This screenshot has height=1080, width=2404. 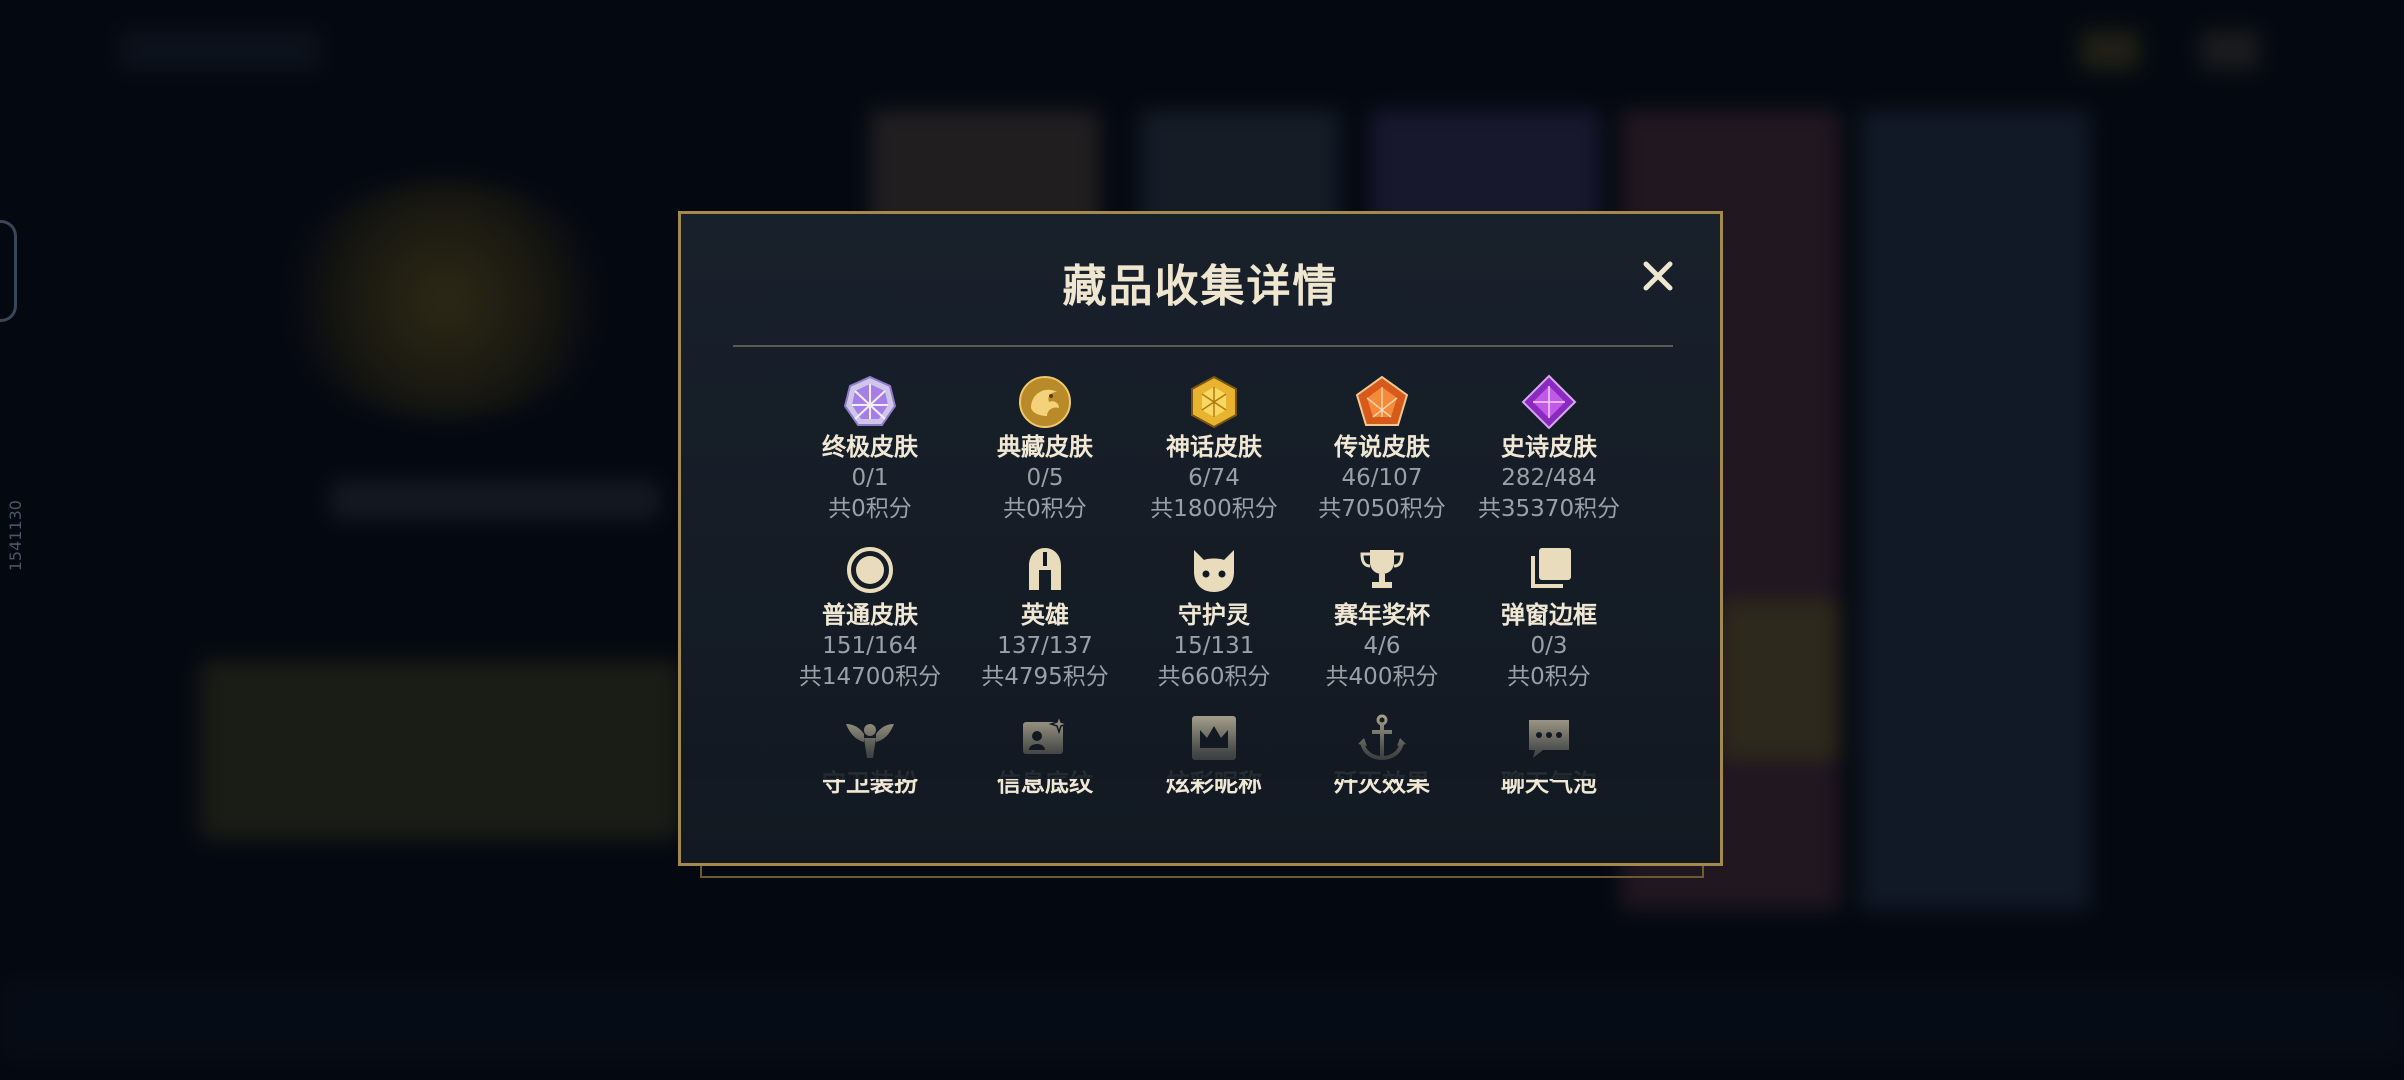 What do you see at coordinates (870, 478) in the screenshot?
I see `item-count: 0/1` at bounding box center [870, 478].